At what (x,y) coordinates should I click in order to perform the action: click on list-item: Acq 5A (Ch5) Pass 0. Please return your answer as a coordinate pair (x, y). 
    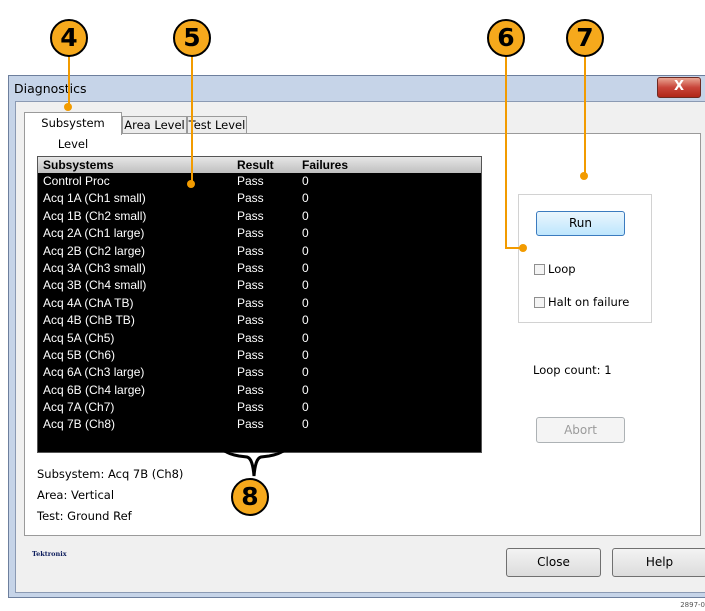
    Looking at the image, I should click on (259, 338).